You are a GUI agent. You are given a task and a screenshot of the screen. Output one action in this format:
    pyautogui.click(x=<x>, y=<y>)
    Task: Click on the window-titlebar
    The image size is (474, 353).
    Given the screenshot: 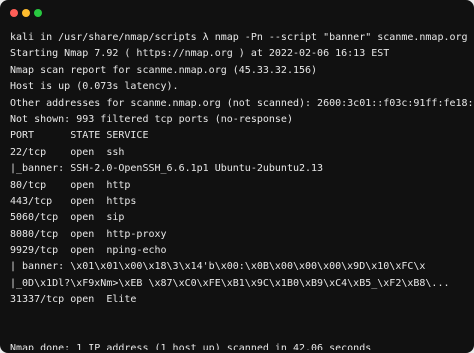 What is the action you would take?
    pyautogui.click(x=237, y=13)
    